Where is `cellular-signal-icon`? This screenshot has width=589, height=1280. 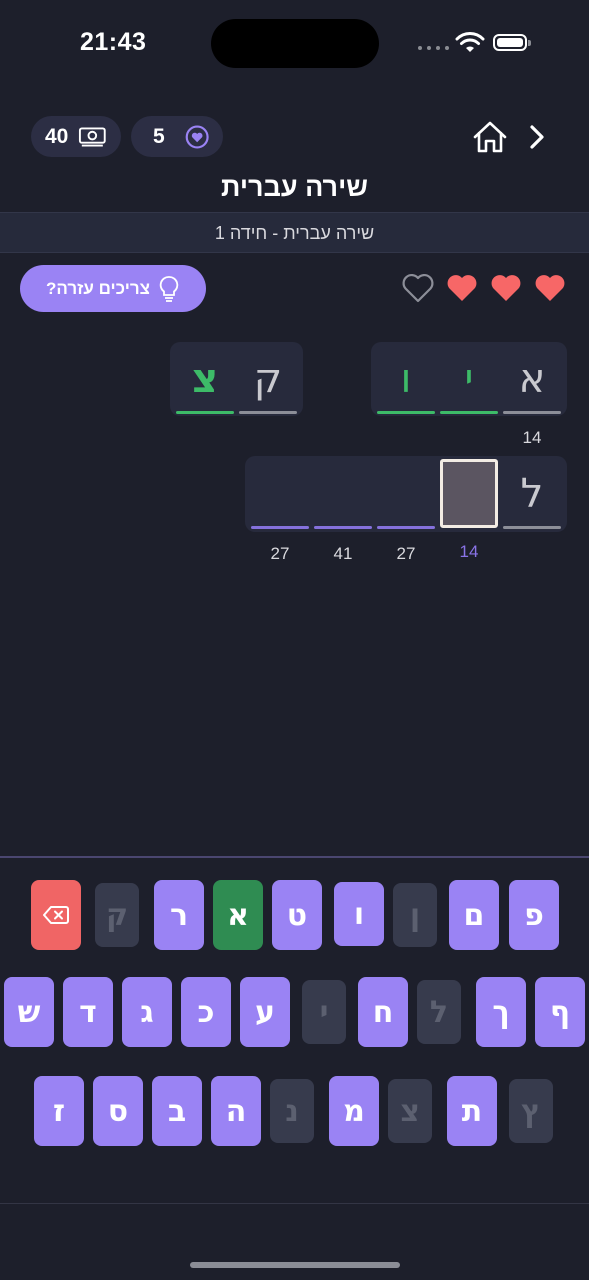
cellular-signal-icon is located at coordinates (433, 48).